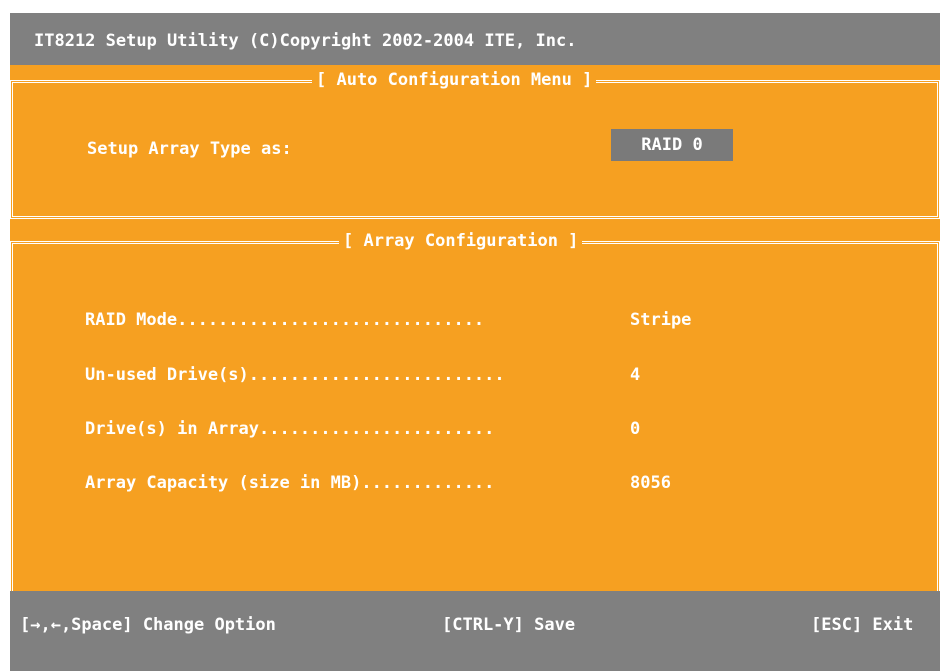 This screenshot has width=940, height=671. I want to click on array-configuration-title: [ Array Configuration ], so click(461, 241).